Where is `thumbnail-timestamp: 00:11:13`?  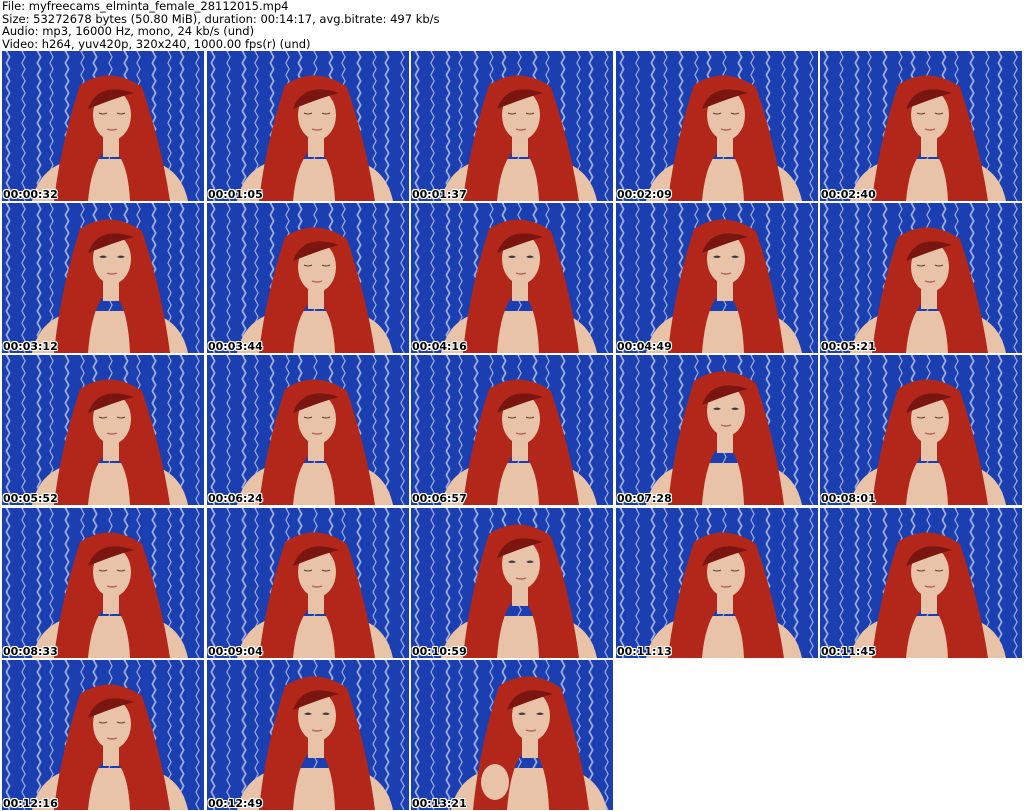 thumbnail-timestamp: 00:11:13 is located at coordinates (644, 651).